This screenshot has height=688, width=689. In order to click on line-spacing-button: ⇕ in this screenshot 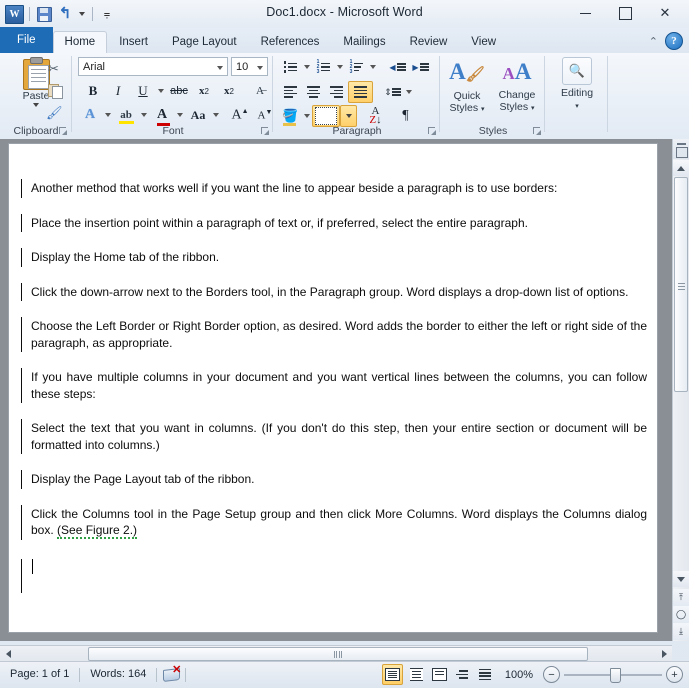, I will do `click(392, 92)`.